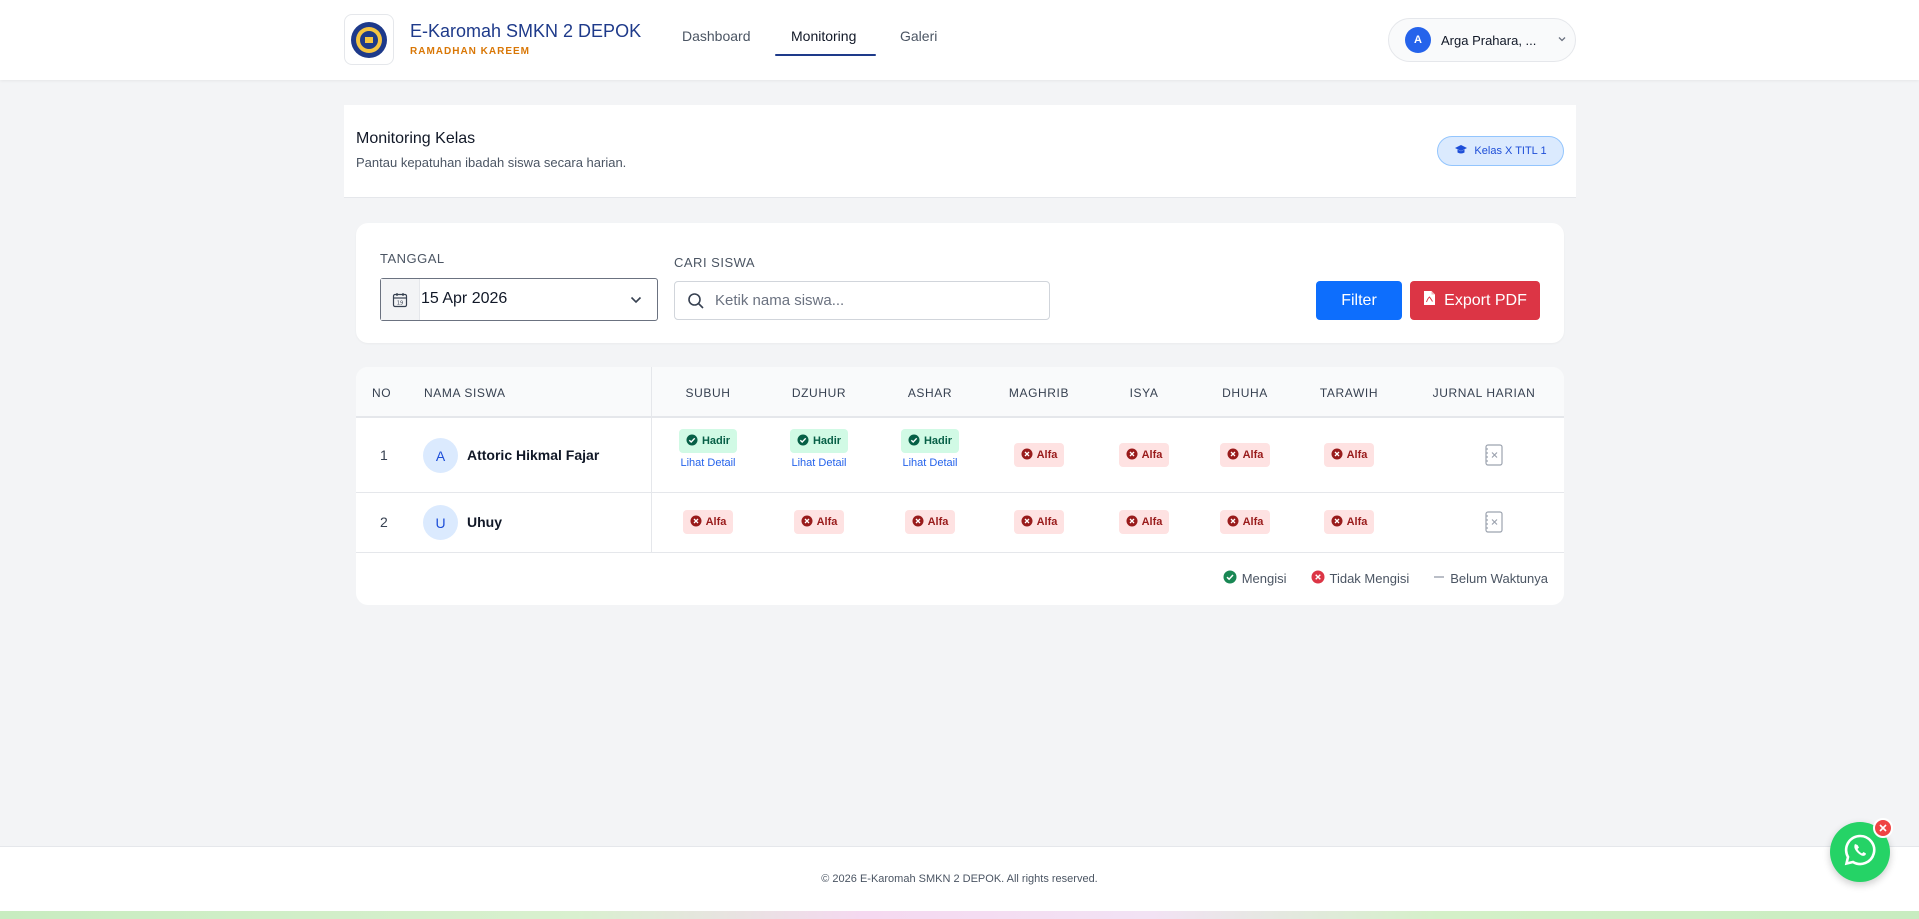 The width and height of the screenshot is (1919, 919). What do you see at coordinates (484, 522) in the screenshot?
I see `student-name: Uhuy` at bounding box center [484, 522].